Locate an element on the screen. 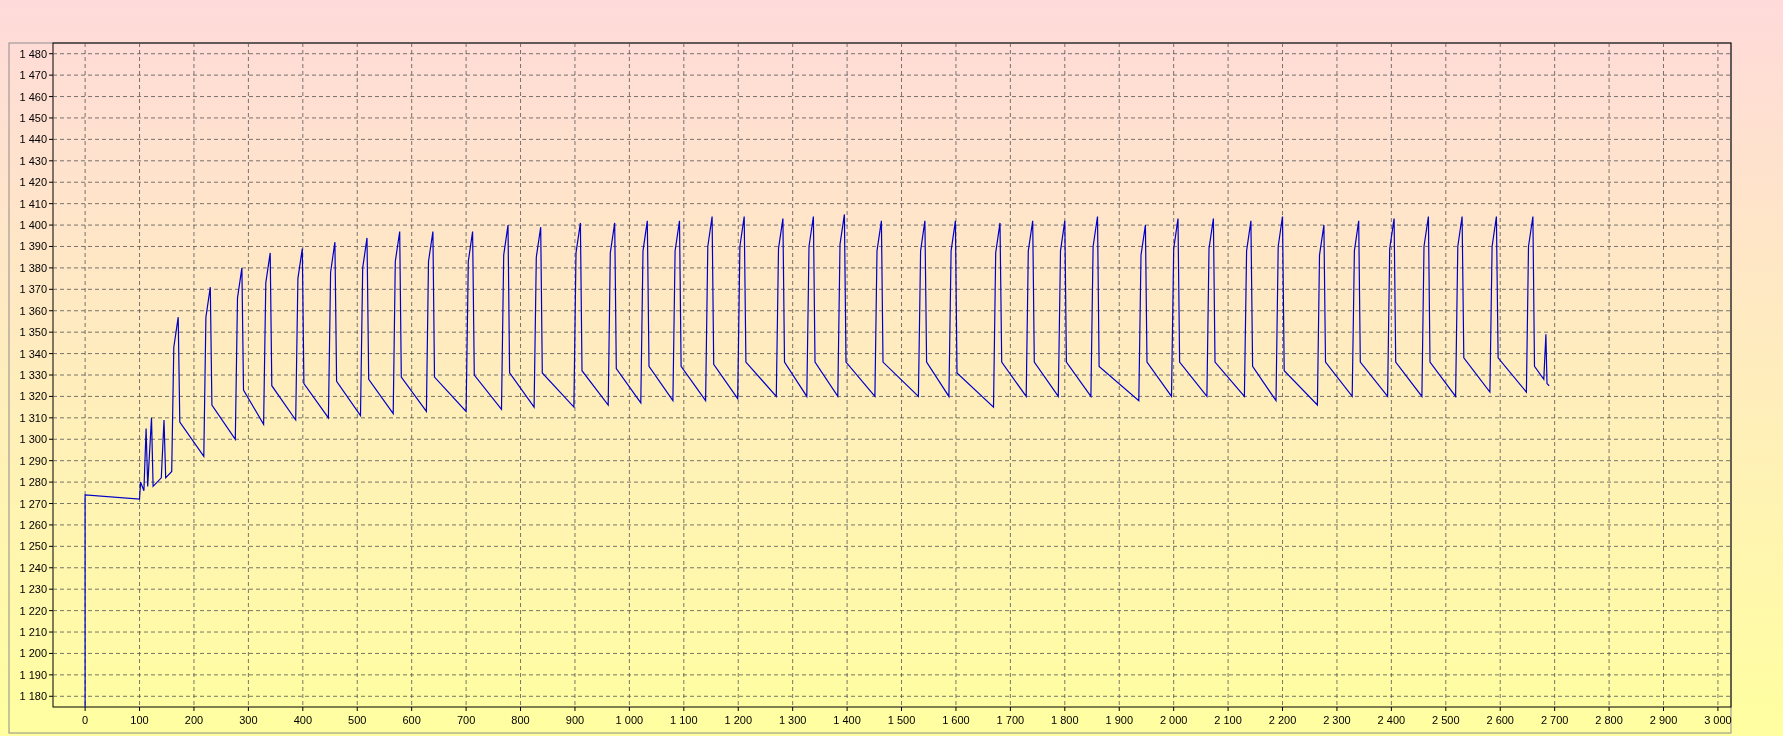 The image size is (1783, 736). y-axis-label: 1 320 is located at coordinates (33, 396).